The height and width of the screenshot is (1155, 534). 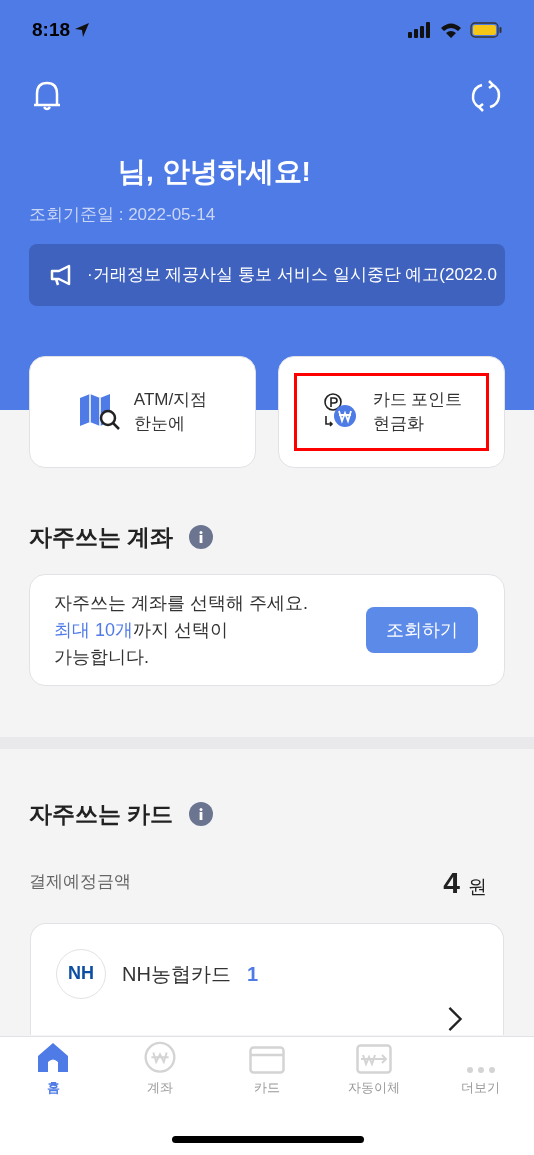 I want to click on shortcut-card: ATM/지점 한눈에, so click(x=142, y=411).